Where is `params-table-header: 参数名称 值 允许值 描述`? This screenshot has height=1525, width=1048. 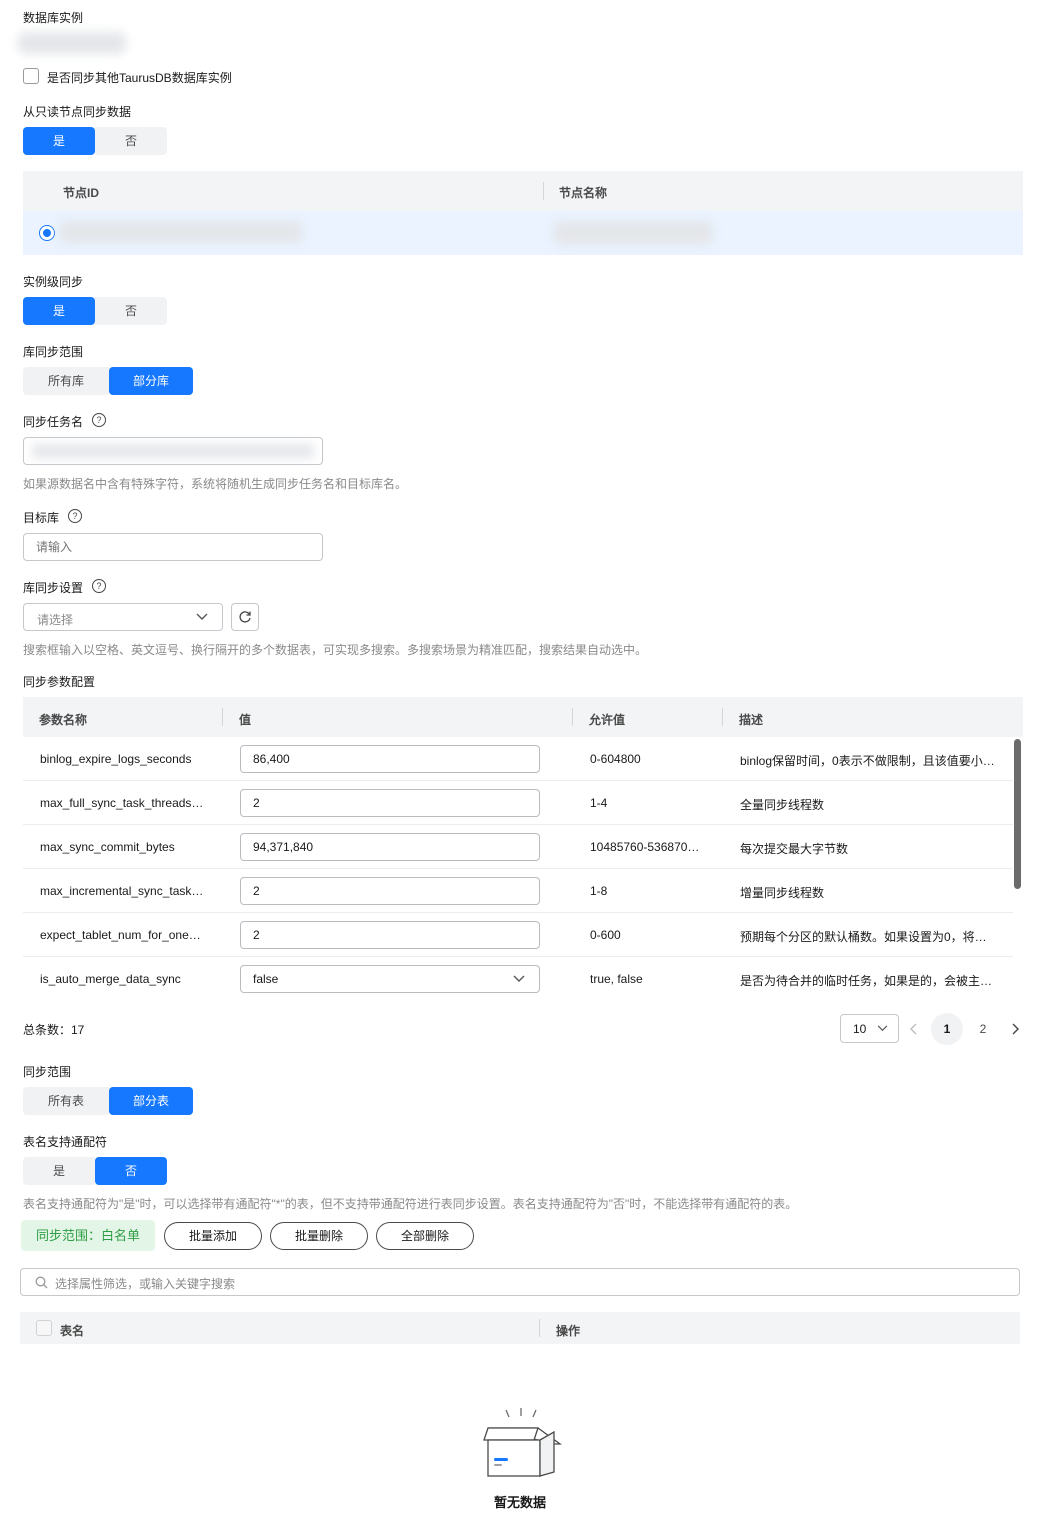 params-table-header: 参数名称 值 允许值 描述 is located at coordinates (523, 717).